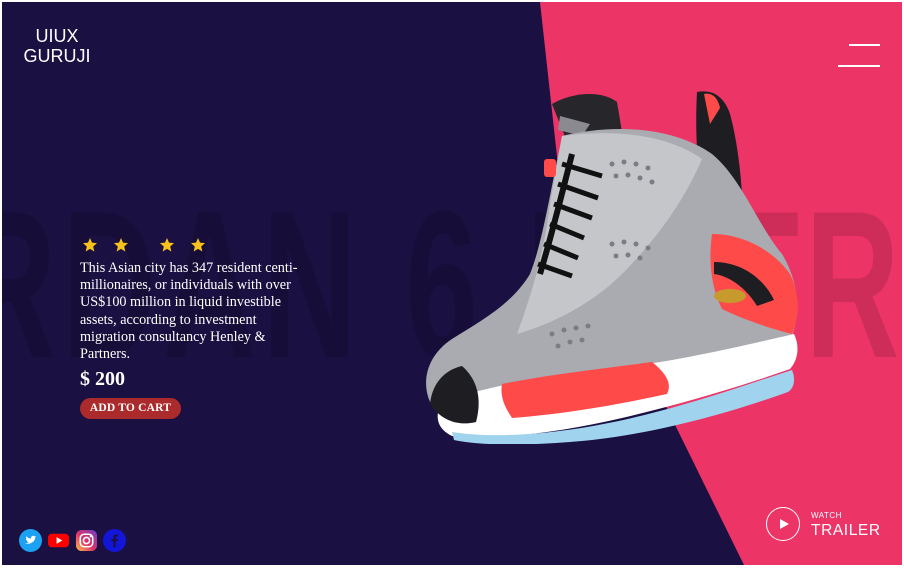  Describe the element at coordinates (857, 56) in the screenshot. I see `hamburger-menu-icon` at that location.